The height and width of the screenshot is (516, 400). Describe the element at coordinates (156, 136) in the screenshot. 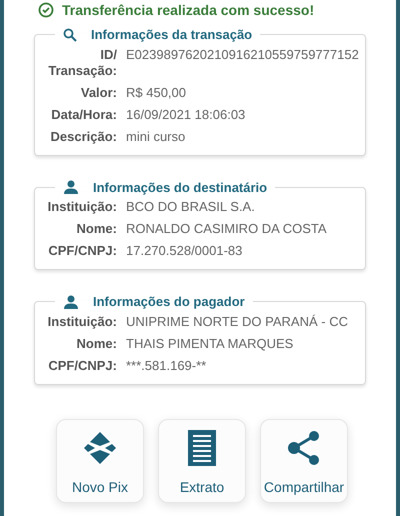

I see `field-value: mini curso` at that location.